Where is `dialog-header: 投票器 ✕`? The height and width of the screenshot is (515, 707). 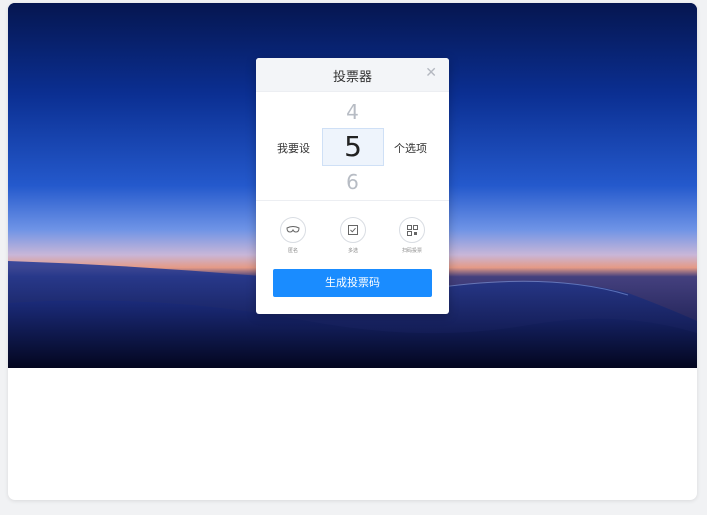 dialog-header: 投票器 ✕ is located at coordinates (352, 75).